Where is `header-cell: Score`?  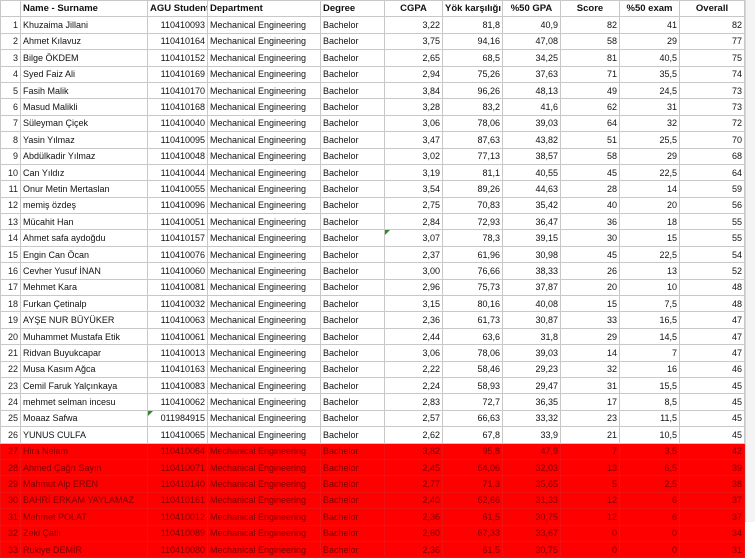 header-cell: Score is located at coordinates (590, 9).